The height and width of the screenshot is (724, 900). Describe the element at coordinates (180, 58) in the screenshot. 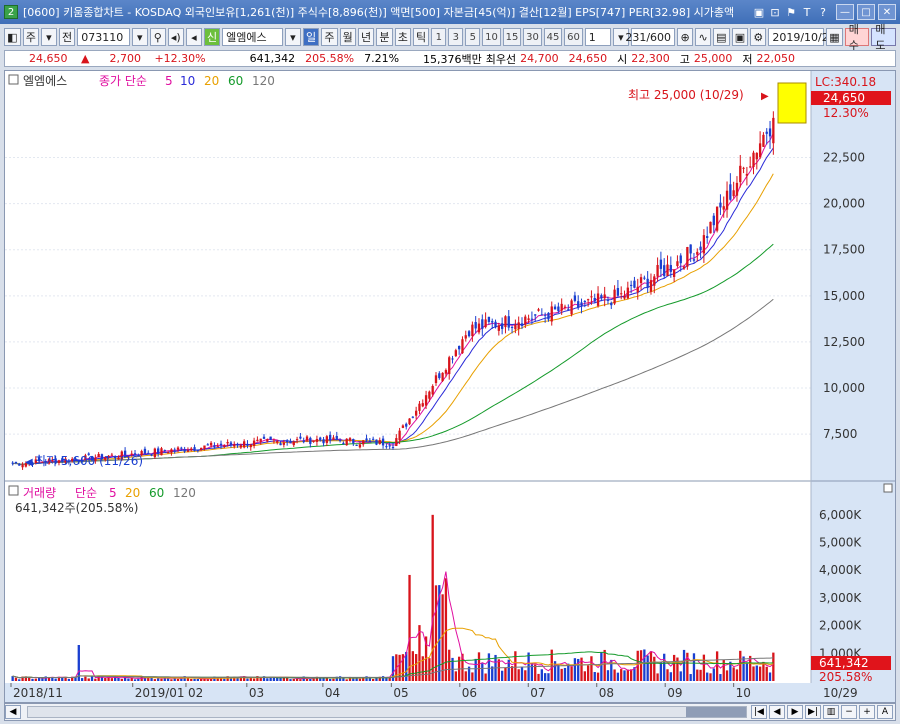

I see `change-pct-value: +12.30%` at that location.